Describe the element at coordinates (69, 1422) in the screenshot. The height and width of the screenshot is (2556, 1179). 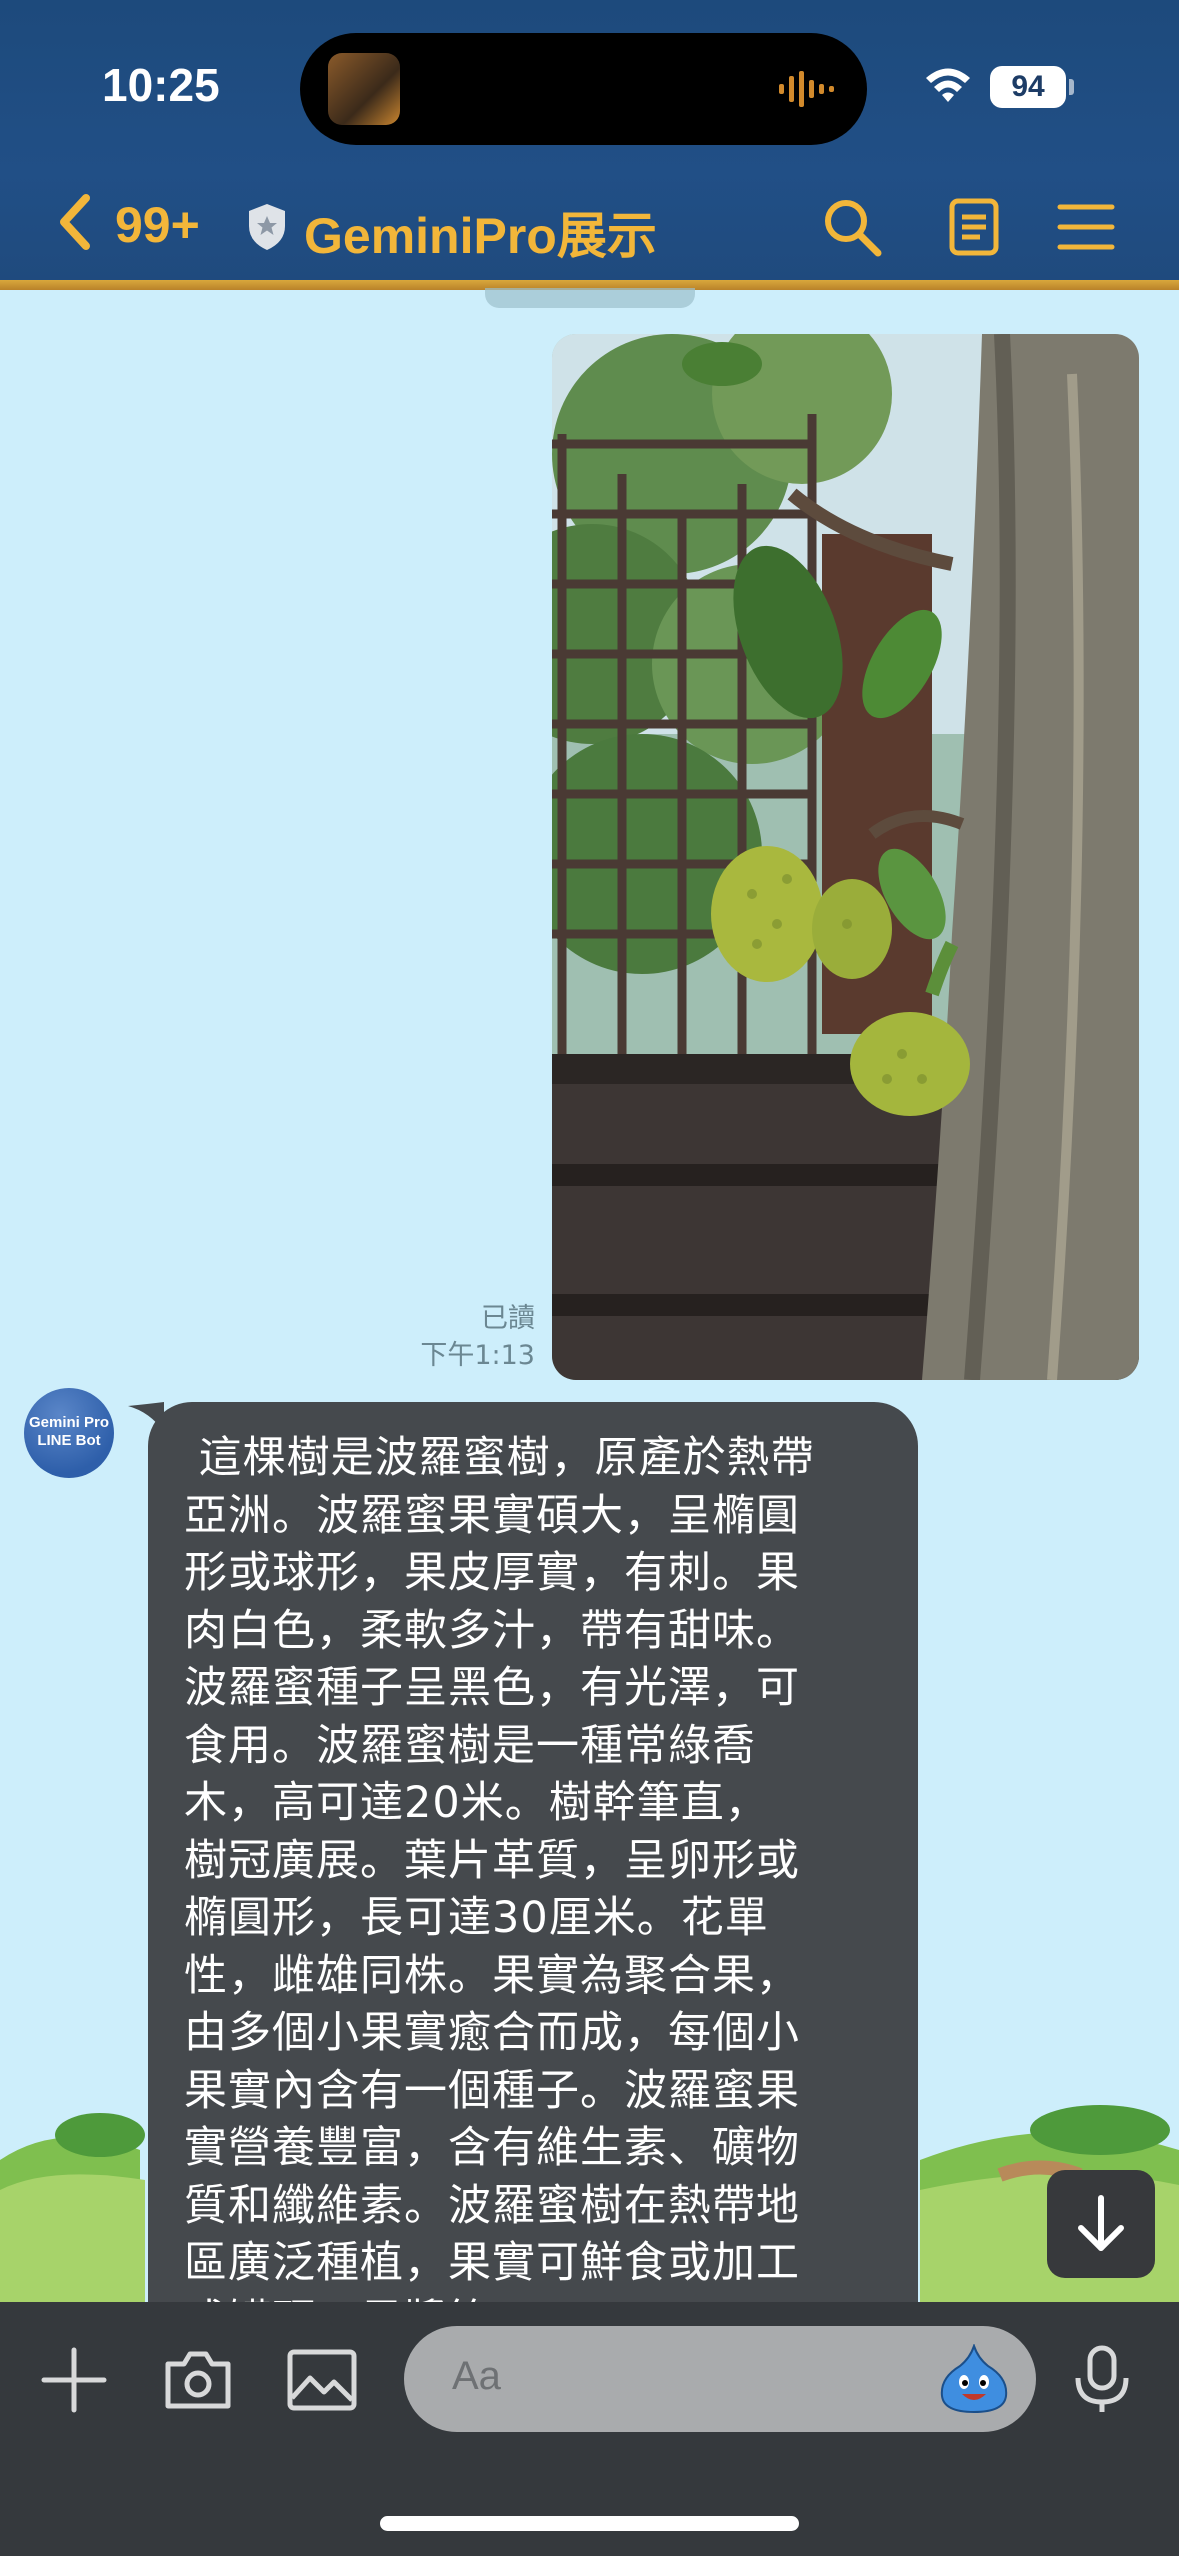
I see `bot-avatar-line1: Gemini Pro` at that location.